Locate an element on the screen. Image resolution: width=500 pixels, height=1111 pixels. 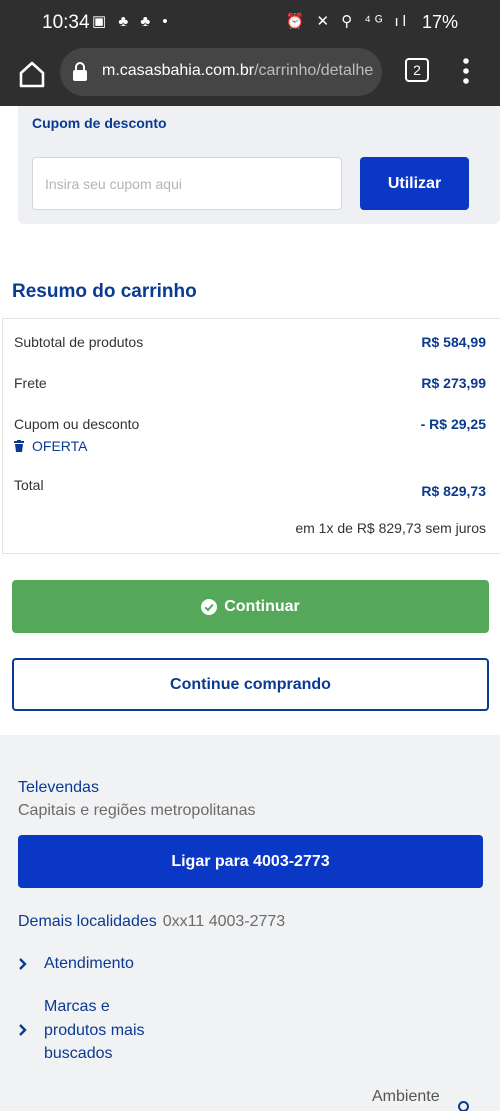
notification-icons: ▣ ♣ ♣ • is located at coordinates (132, 21).